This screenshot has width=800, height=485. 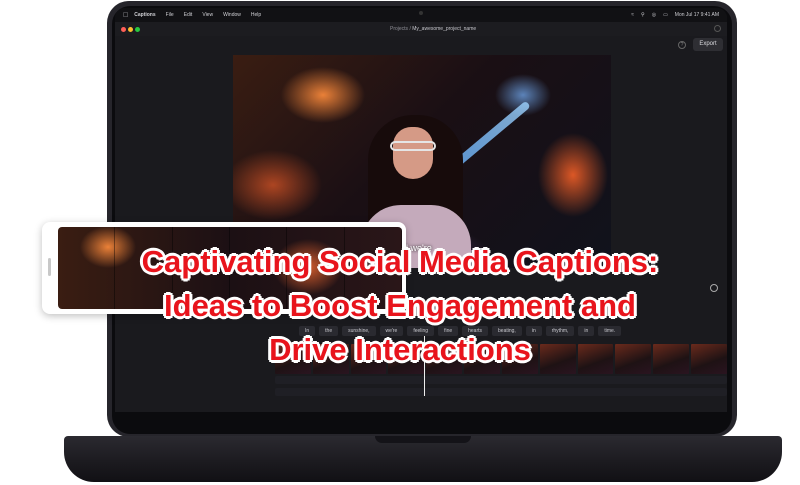 What do you see at coordinates (717, 28) in the screenshot?
I see `settings-icon` at bounding box center [717, 28].